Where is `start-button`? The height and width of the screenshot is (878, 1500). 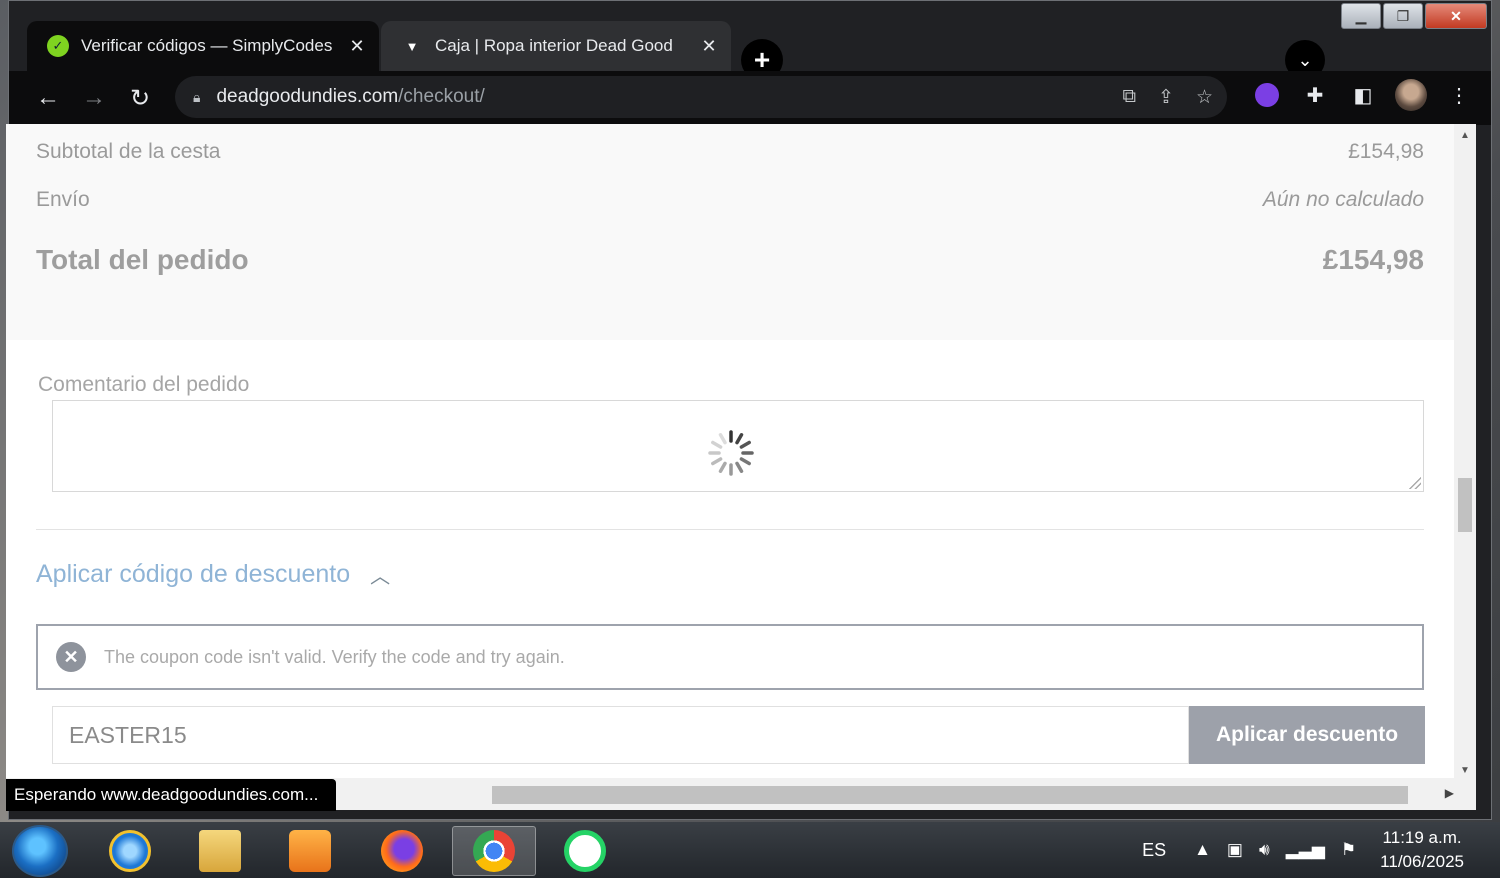
start-button is located at coordinates (40, 851).